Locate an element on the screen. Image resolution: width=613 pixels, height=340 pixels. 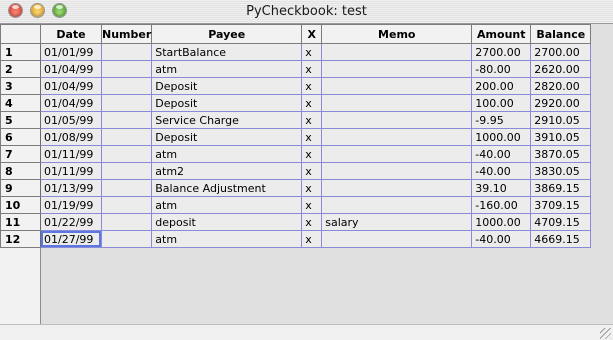
row-number-cell: 9 is located at coordinates (20, 188).